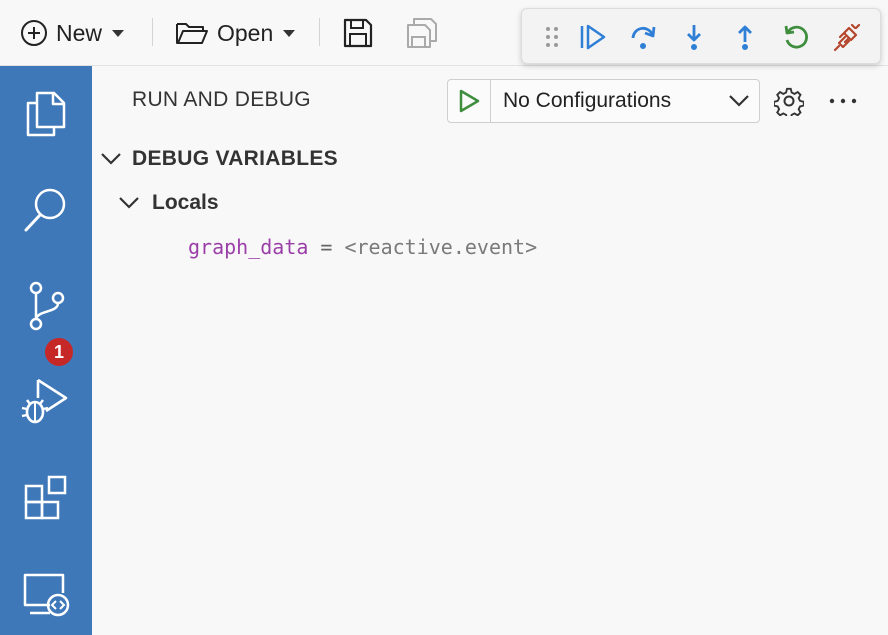 The width and height of the screenshot is (888, 635). What do you see at coordinates (46, 595) in the screenshot?
I see `remote-explorer-icon` at bounding box center [46, 595].